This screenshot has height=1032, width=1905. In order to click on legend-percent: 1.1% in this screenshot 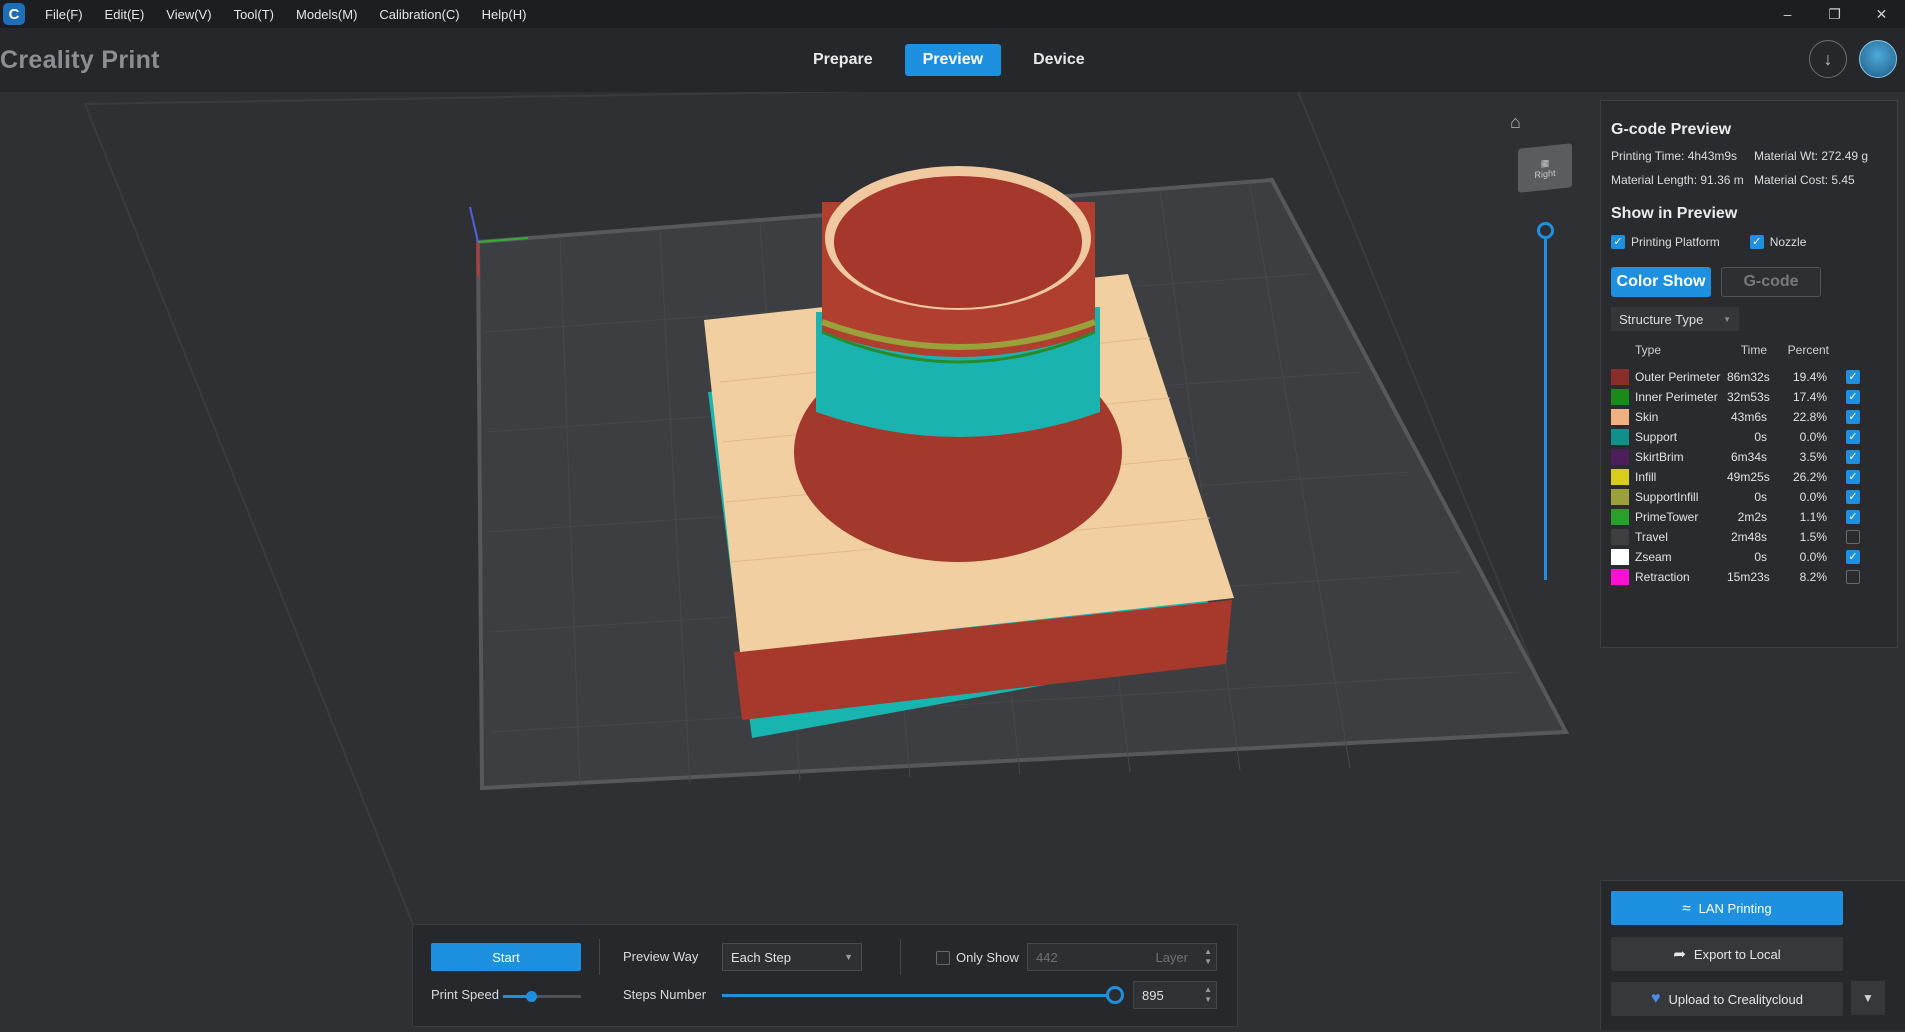, I will do `click(1813, 517)`.